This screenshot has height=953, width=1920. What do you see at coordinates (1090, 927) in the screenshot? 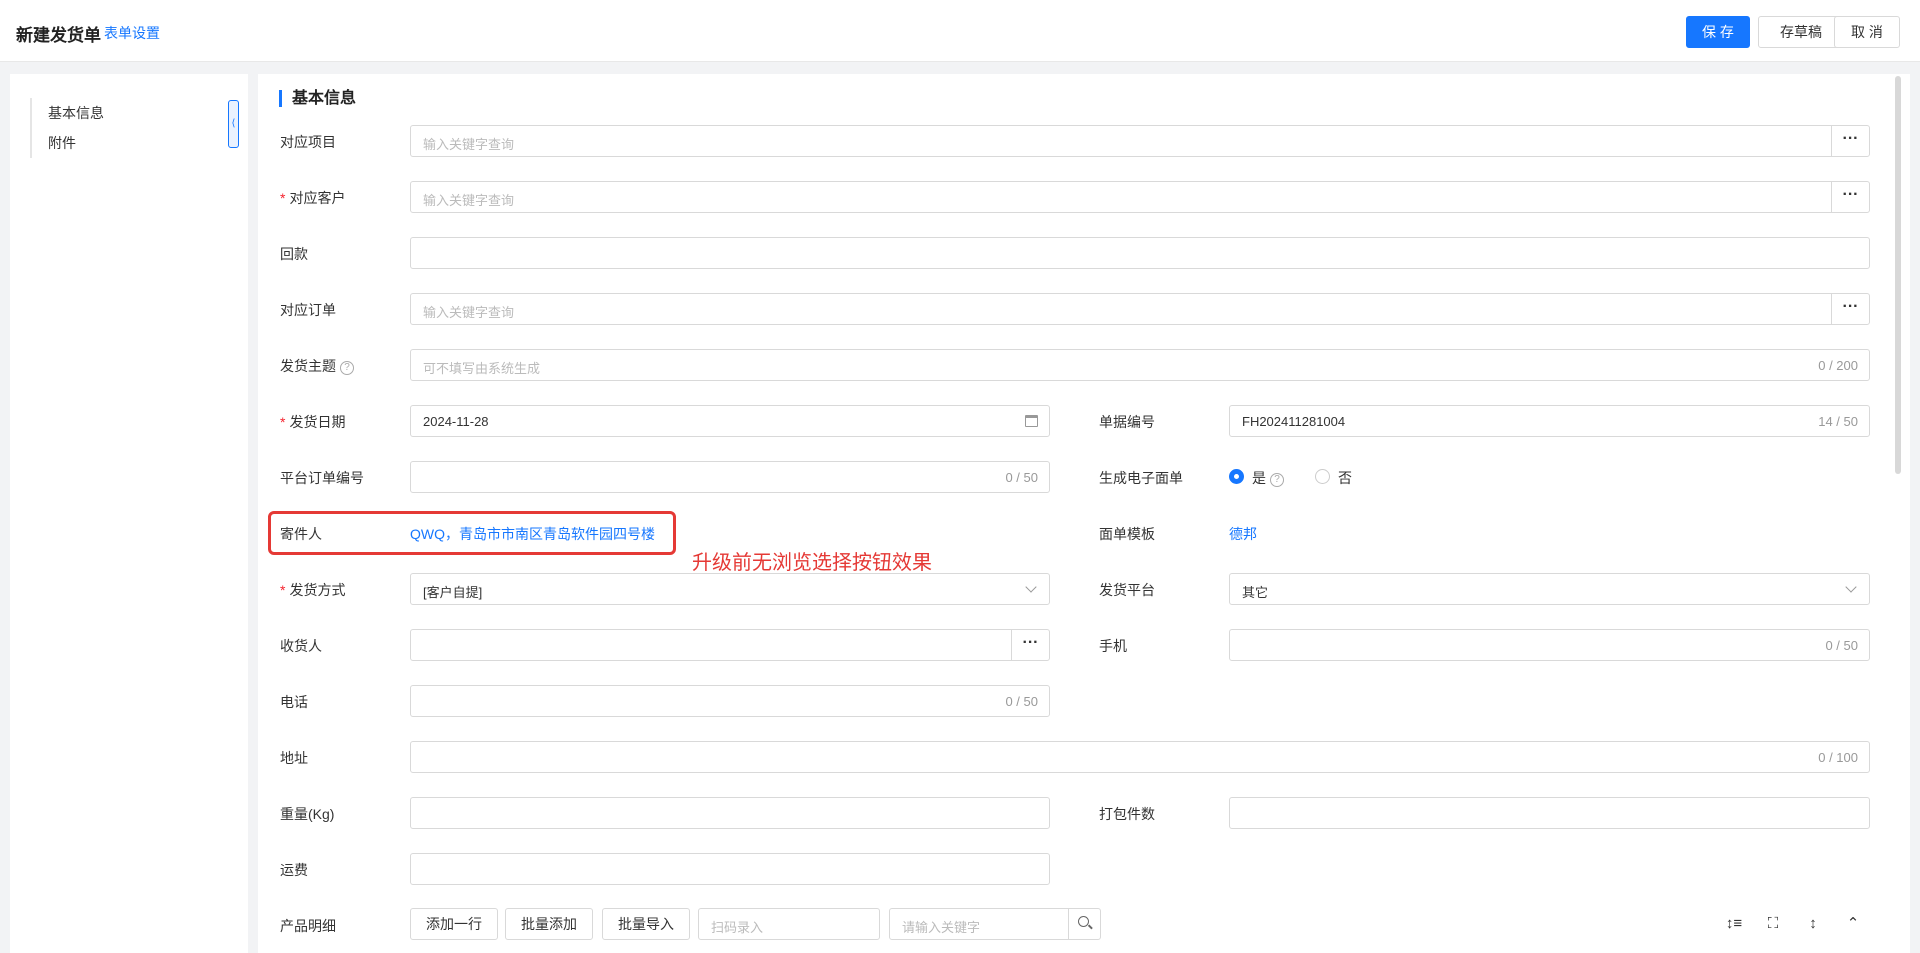
I see `search-icon-handle` at bounding box center [1090, 927].